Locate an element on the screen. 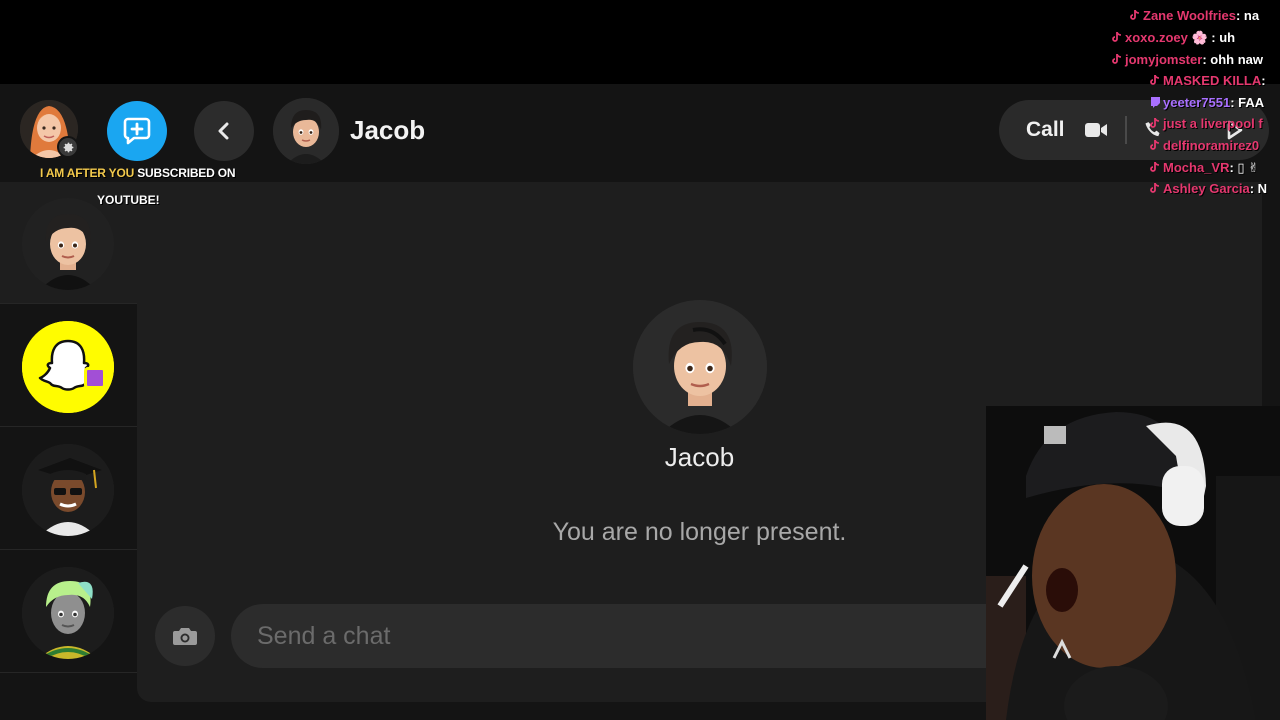  twitch-icon is located at coordinates (1155, 102).